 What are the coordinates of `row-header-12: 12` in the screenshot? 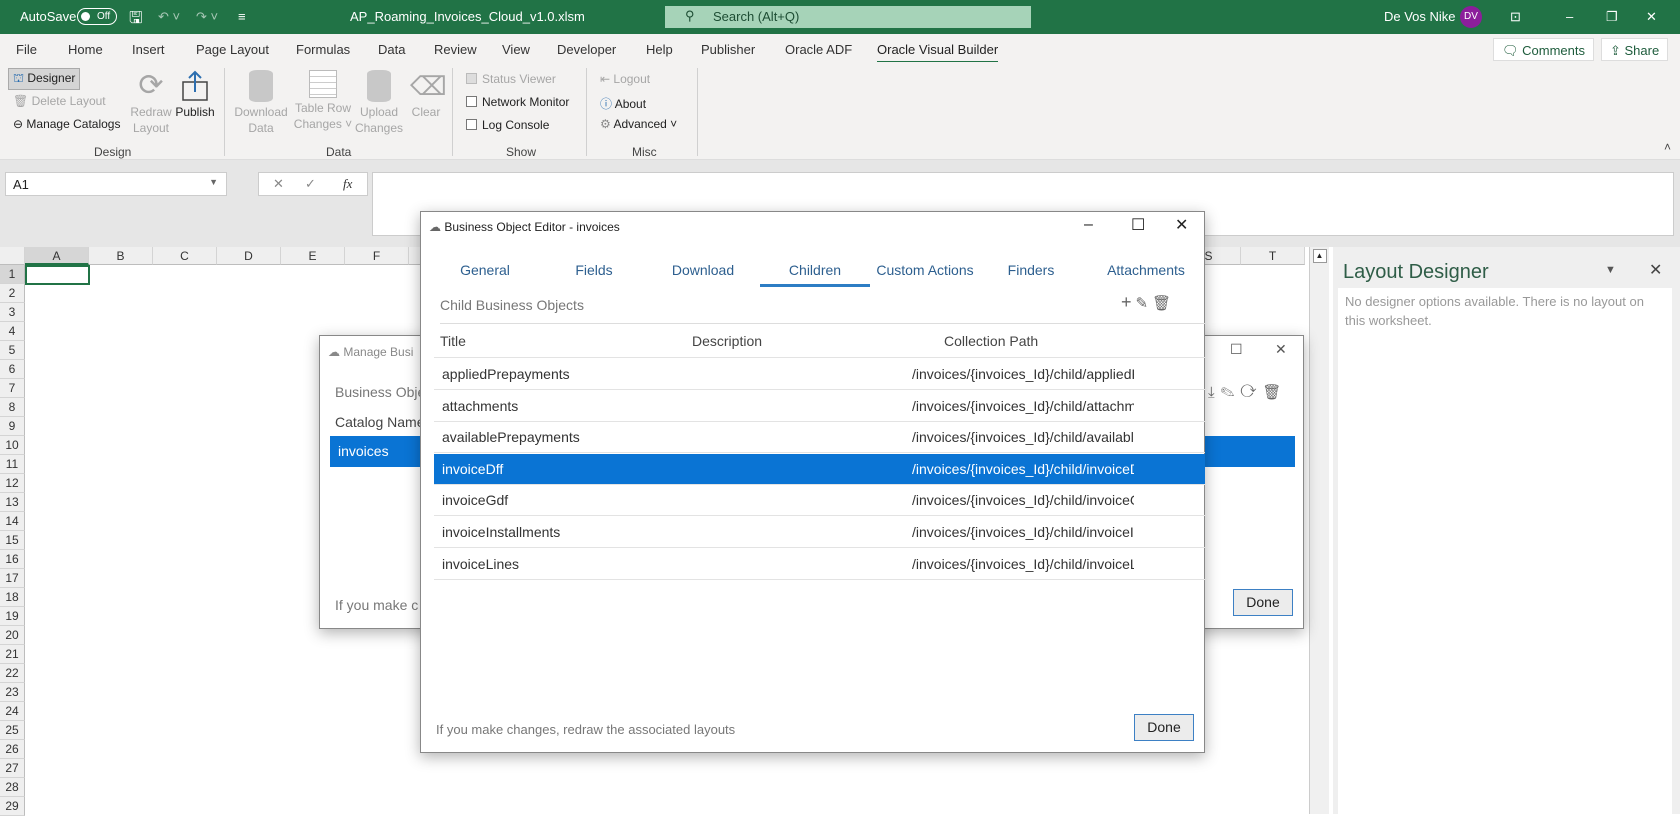 It's located at (12, 483).